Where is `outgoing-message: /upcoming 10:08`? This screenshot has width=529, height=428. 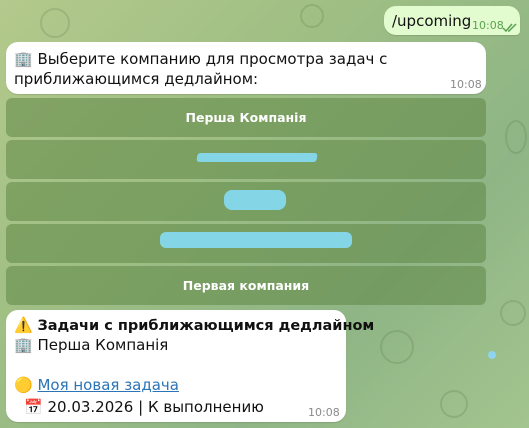
outgoing-message: /upcoming 10:08 is located at coordinates (452, 20).